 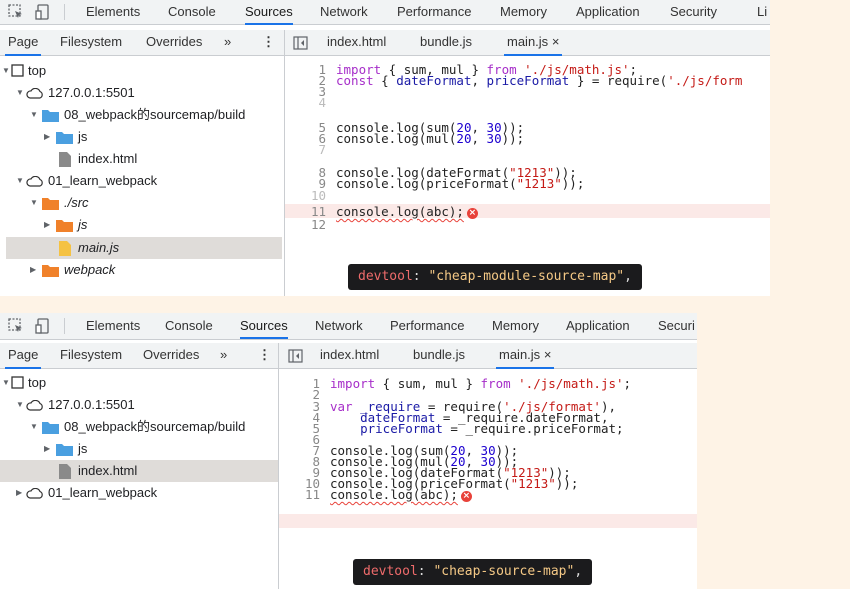 What do you see at coordinates (142, 203) in the screenshot?
I see `tree-item-src-folder: ▼ ./src` at bounding box center [142, 203].